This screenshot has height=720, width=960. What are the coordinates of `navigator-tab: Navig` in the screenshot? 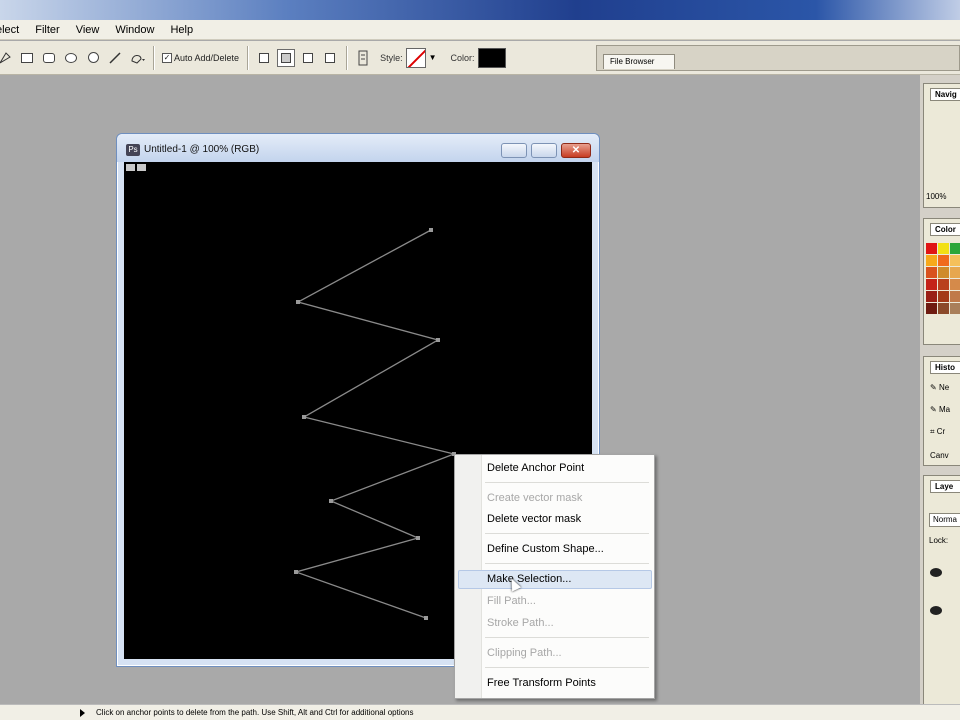 It's located at (945, 94).